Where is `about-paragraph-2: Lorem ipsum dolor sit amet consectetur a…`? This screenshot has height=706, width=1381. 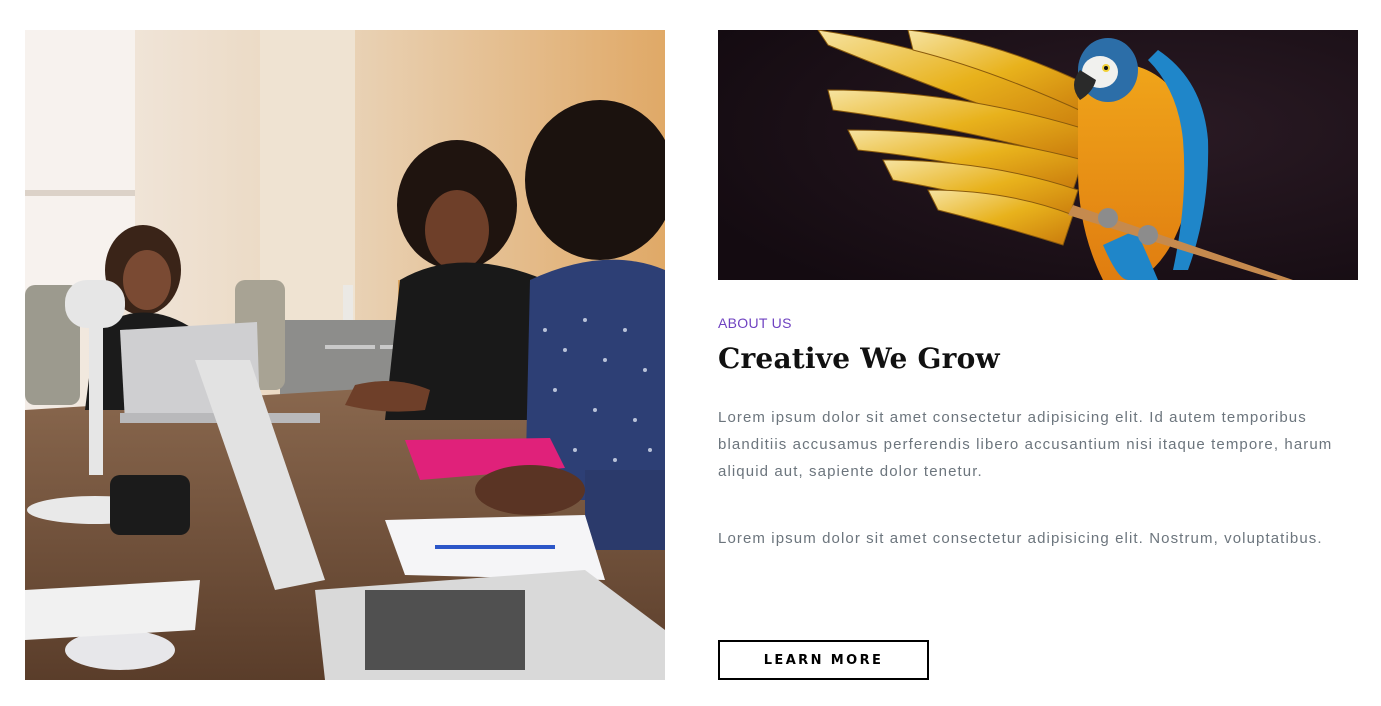 about-paragraph-2: Lorem ipsum dolor sit amet consectetur a… is located at coordinates (1020, 538).